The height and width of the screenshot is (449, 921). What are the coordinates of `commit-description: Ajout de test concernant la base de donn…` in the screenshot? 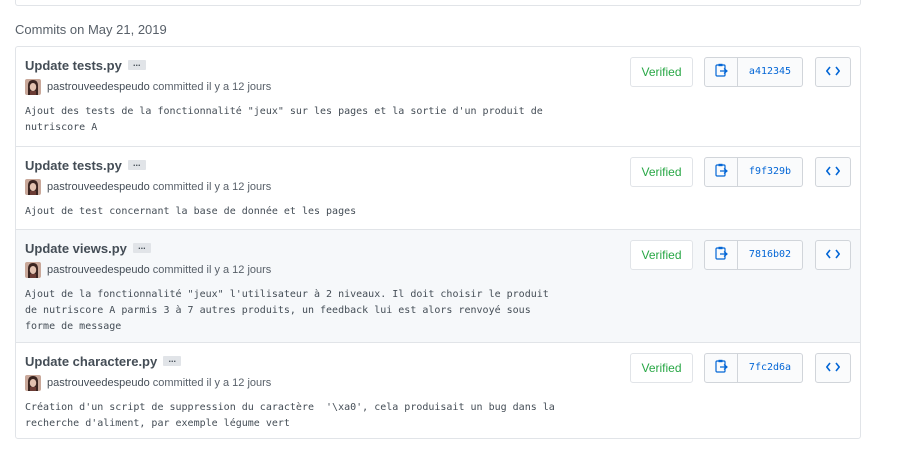 It's located at (191, 211).